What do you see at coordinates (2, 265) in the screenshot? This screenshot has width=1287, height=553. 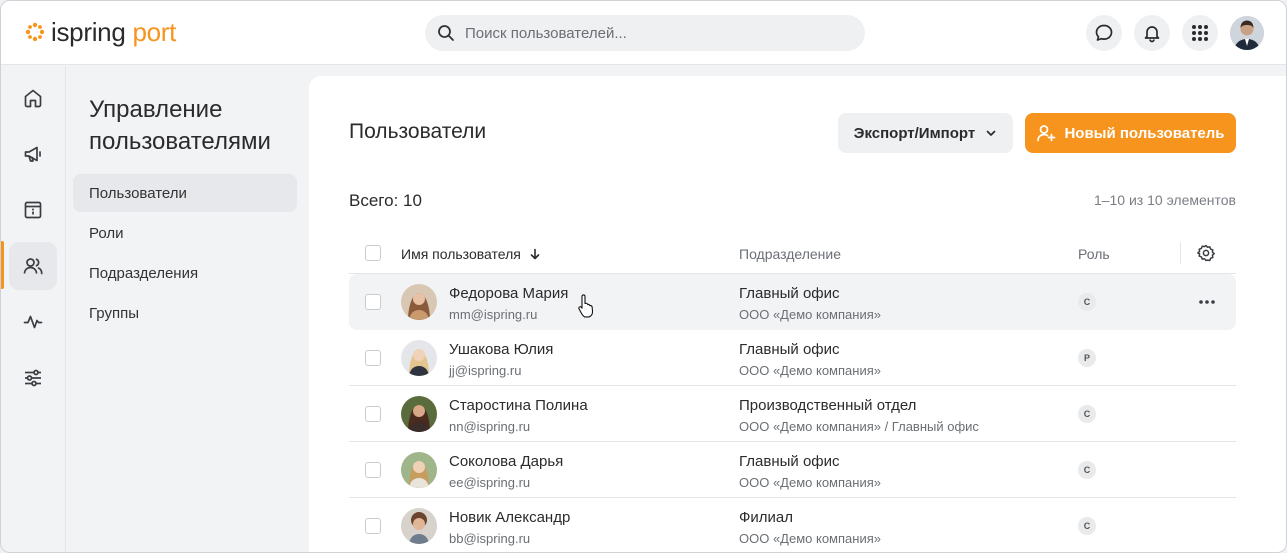 I see `rail-active-indicator` at bounding box center [2, 265].